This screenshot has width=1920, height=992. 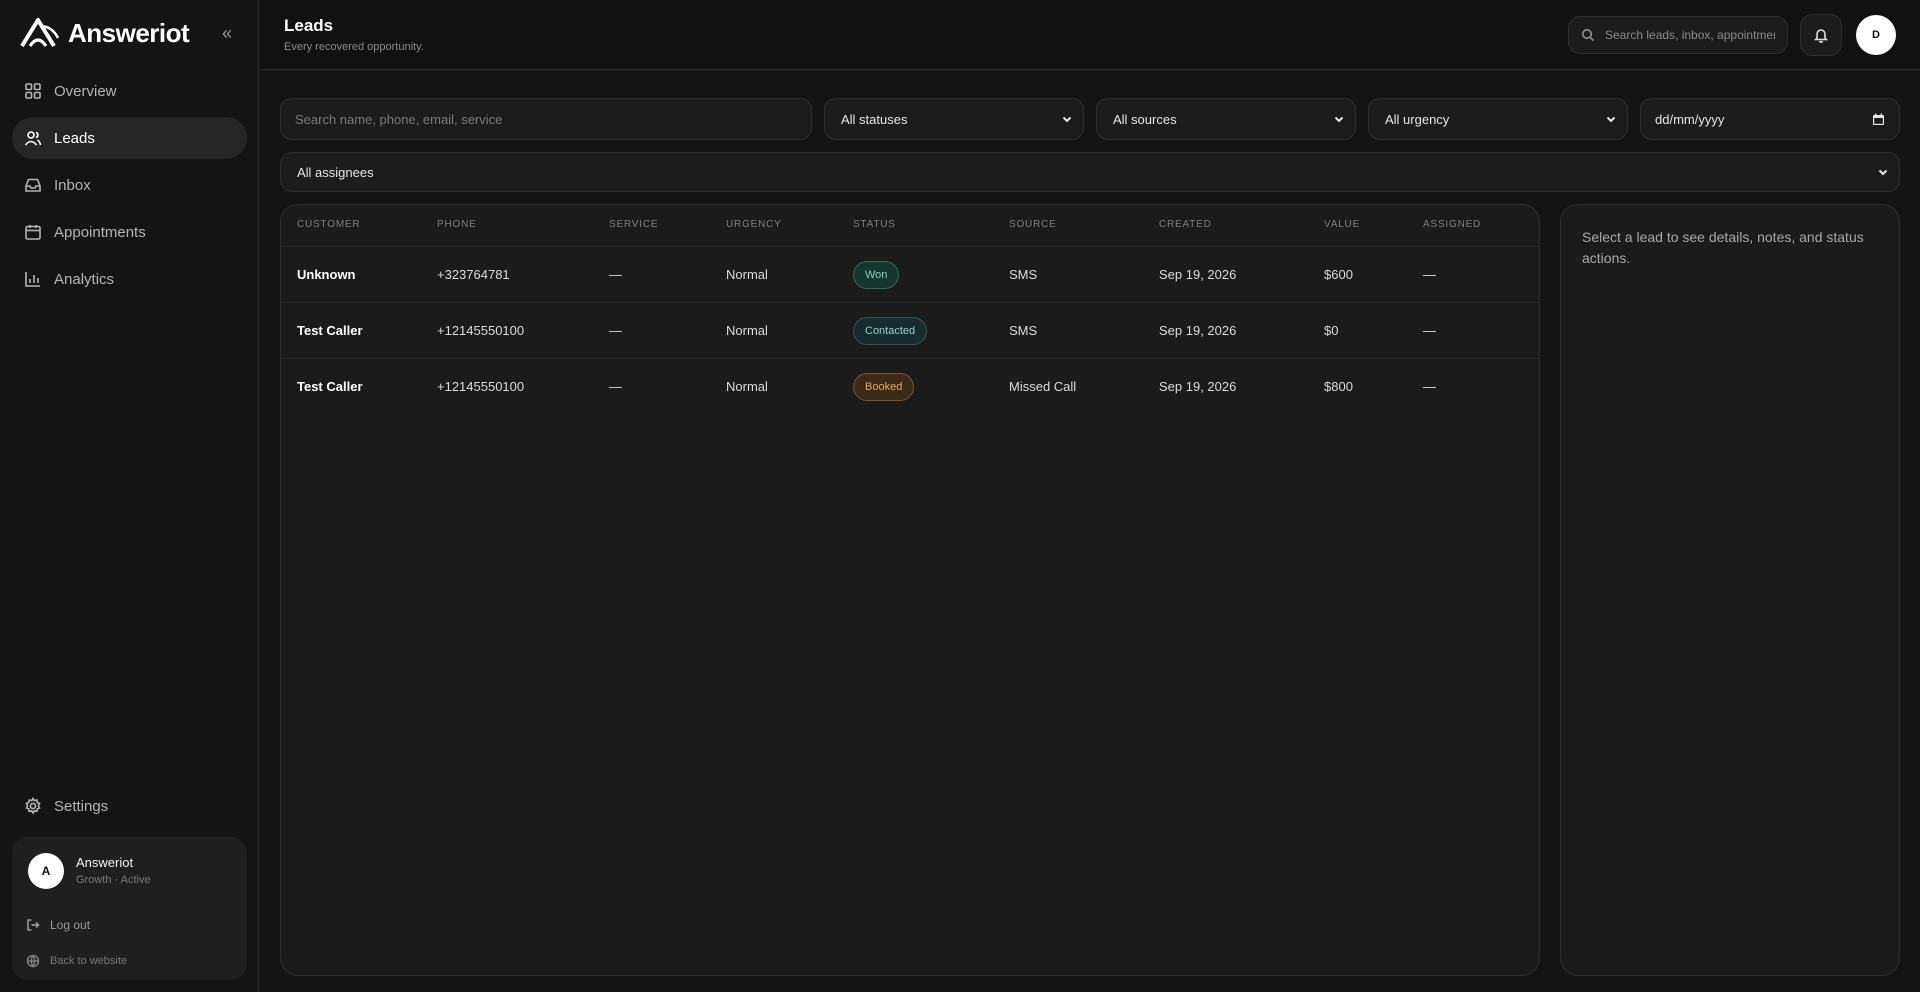 What do you see at coordinates (33, 91) in the screenshot?
I see `grid-icon` at bounding box center [33, 91].